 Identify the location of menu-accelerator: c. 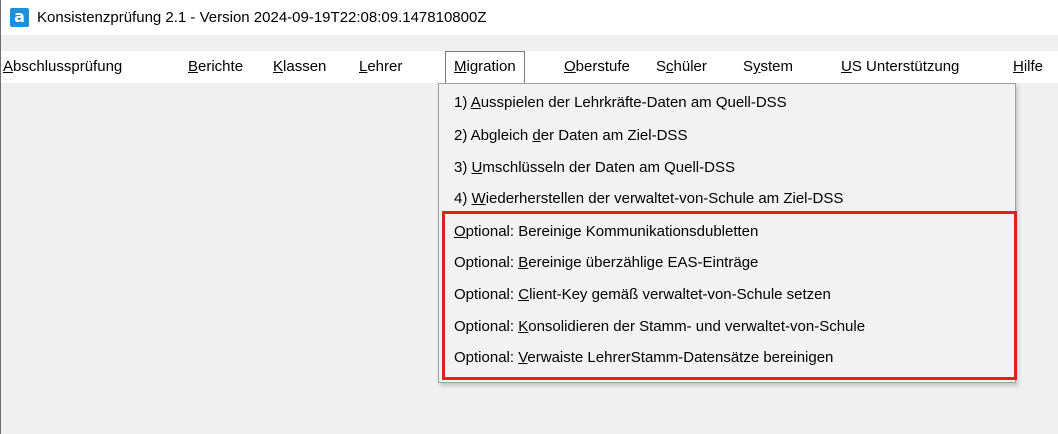
(670, 66).